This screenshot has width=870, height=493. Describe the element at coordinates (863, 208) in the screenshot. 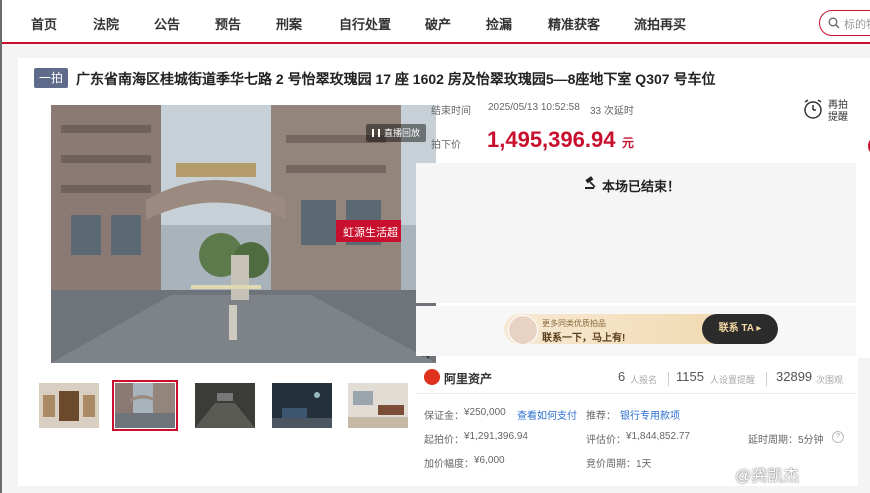

I see `right-side-panel` at that location.